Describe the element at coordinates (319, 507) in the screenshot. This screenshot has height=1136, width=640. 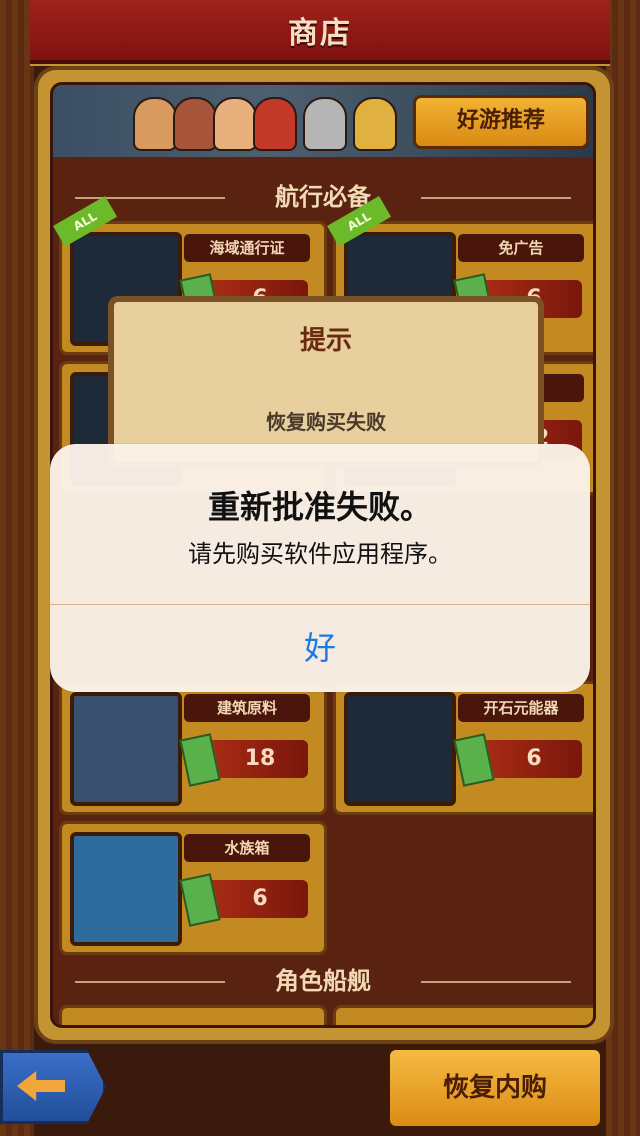
I see `alert-title: 重新批准失败。` at that location.